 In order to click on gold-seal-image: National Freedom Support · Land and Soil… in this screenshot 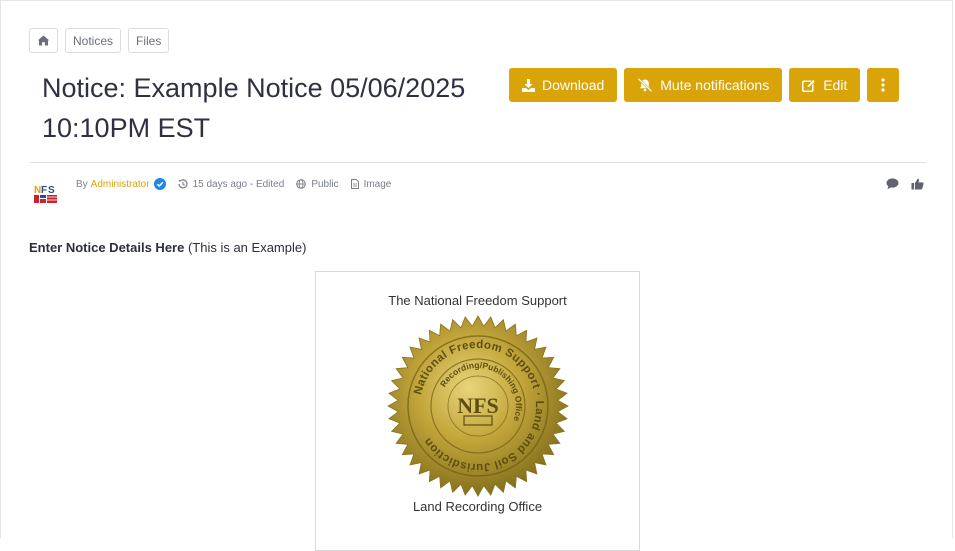, I will do `click(478, 406)`.